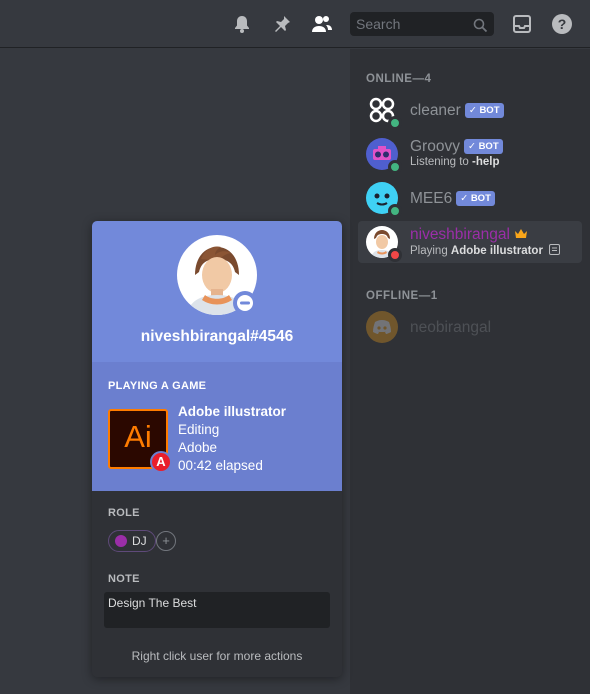 The height and width of the screenshot is (694, 590). Describe the element at coordinates (521, 234) in the screenshot. I see `crown-icon` at that location.